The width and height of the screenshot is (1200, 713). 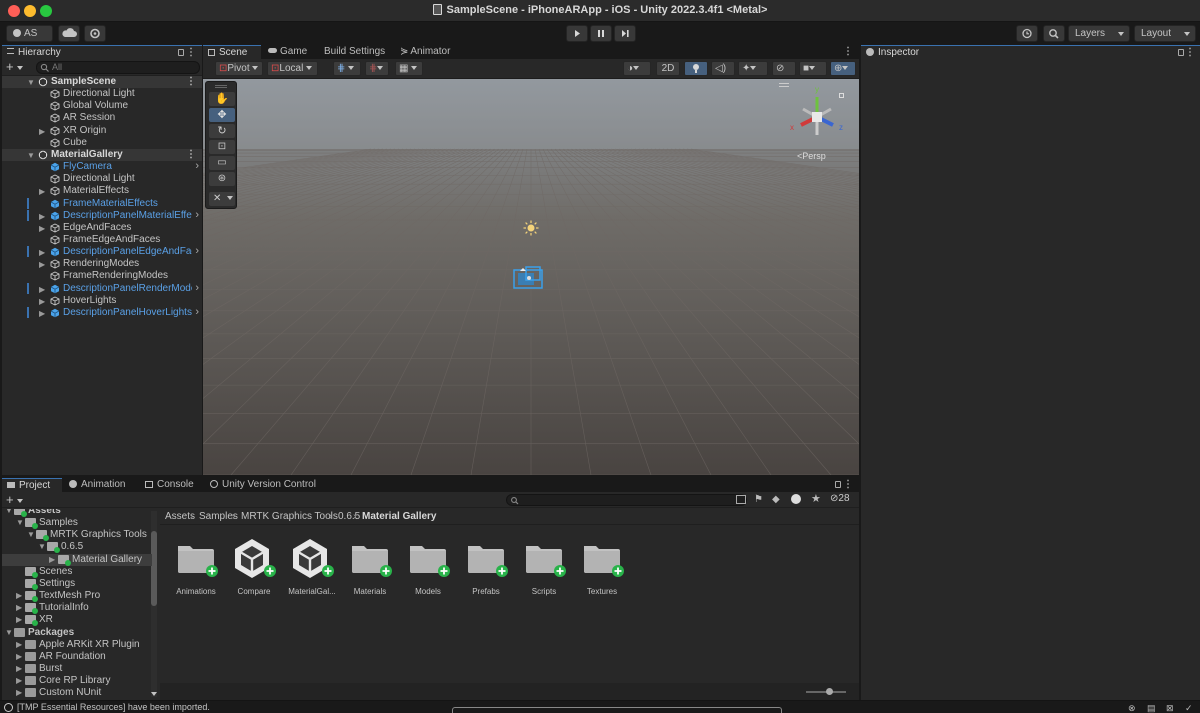 What do you see at coordinates (102, 191) in the screenshot?
I see `hierarchy-item: ▶ MaterialEffects` at bounding box center [102, 191].